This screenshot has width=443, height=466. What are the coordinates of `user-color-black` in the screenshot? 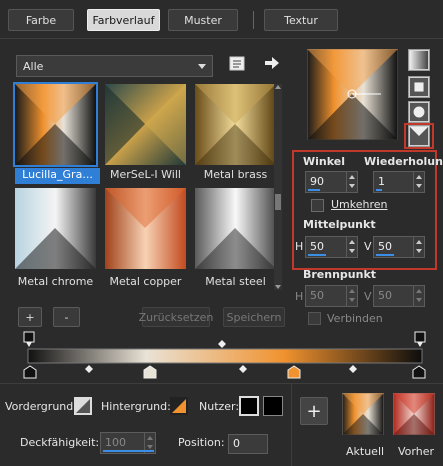 It's located at (249, 406).